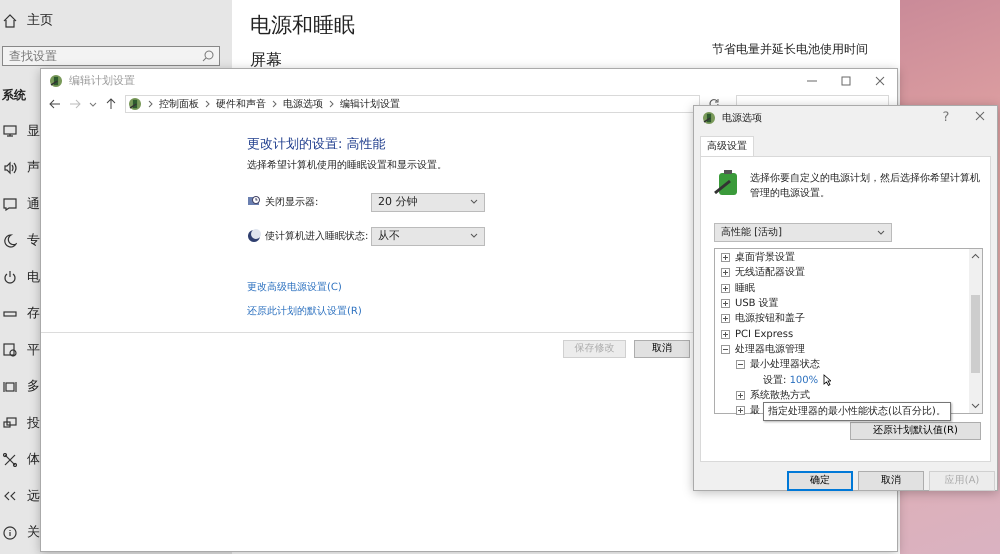 The height and width of the screenshot is (554, 1000). I want to click on address-bar: 控制面板 硬件和声音 电源选项 编辑计划设置, so click(412, 104).